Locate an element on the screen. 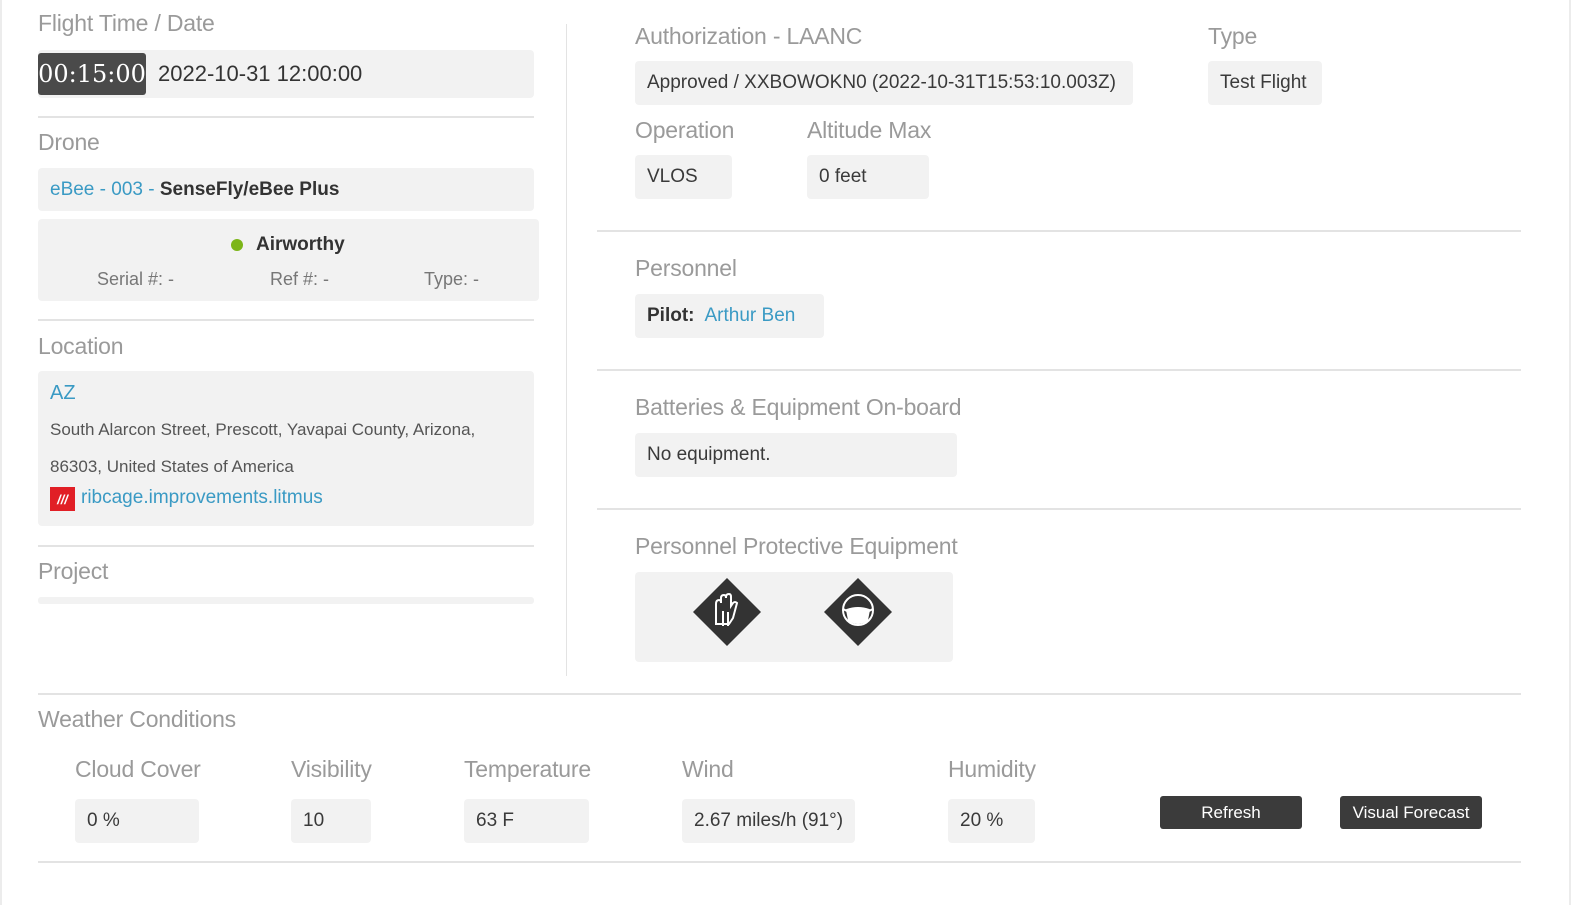 Image resolution: width=1585 pixels, height=905 pixels. drone-status: Airworthy is located at coordinates (300, 244).